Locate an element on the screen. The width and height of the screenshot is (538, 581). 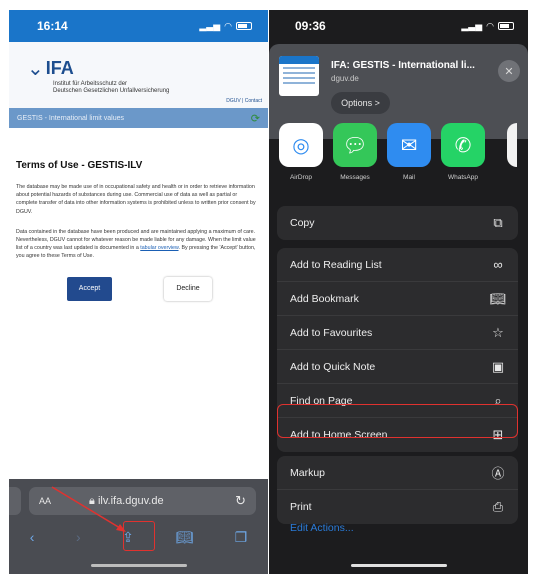
consent-buttons: Accept Decline is located at coordinates (167, 288).